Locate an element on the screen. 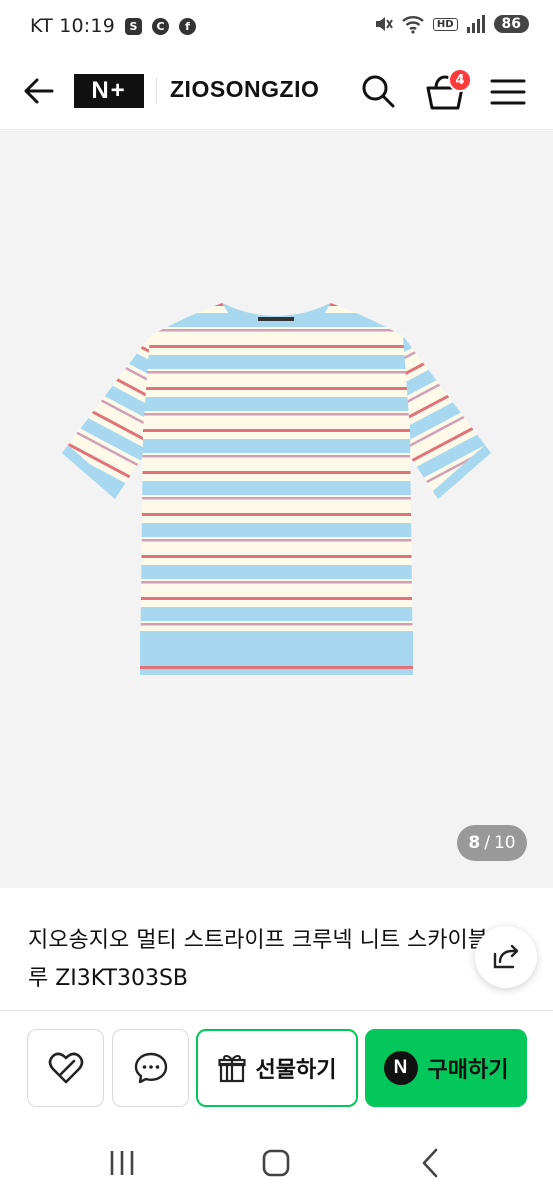 Image resolution: width=553 pixels, height=1200 pixels. status-right: HD 86 is located at coordinates (451, 24).